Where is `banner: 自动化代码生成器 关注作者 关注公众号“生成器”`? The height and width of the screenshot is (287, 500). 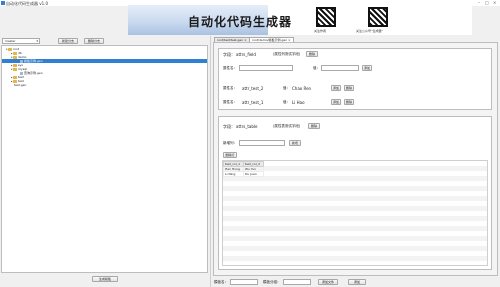
banner: 自动化代码生成器 关注作者 关注公众号“生成器” is located at coordinates (300, 20).